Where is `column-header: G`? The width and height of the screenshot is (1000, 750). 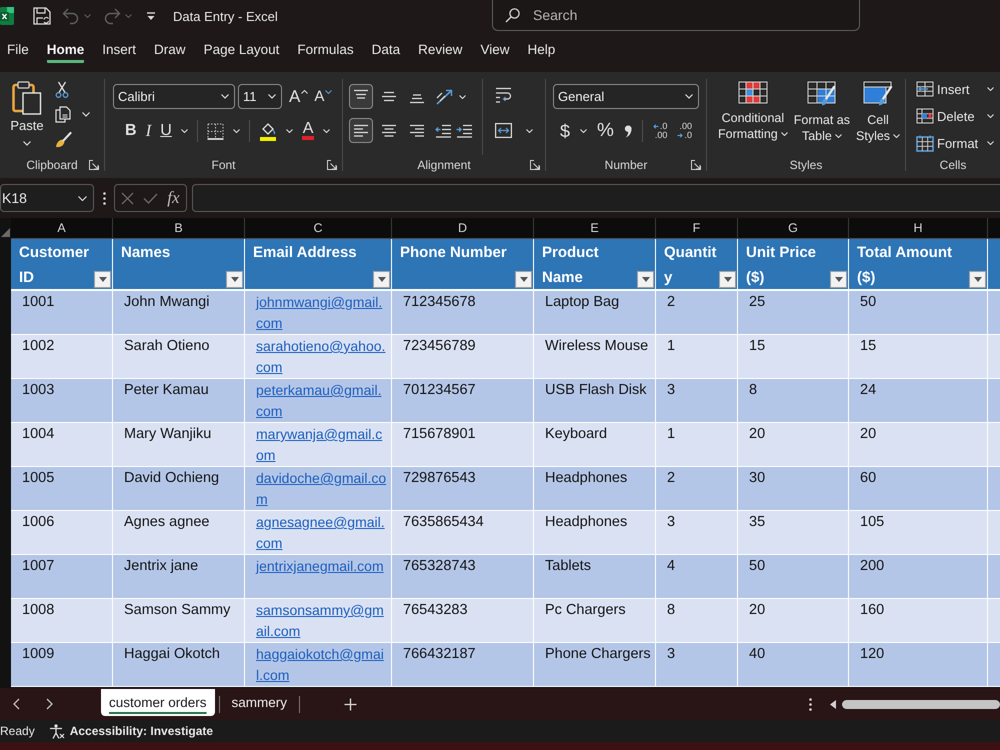
column-header: G is located at coordinates (793, 228).